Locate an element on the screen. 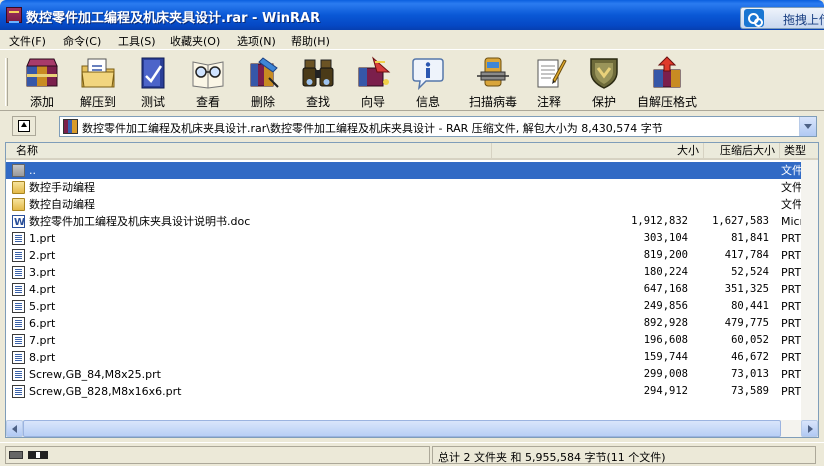  status-summary-panel: 总计 2 文件夹 和 5,955,584 字节(11 个文件) is located at coordinates (624, 455).